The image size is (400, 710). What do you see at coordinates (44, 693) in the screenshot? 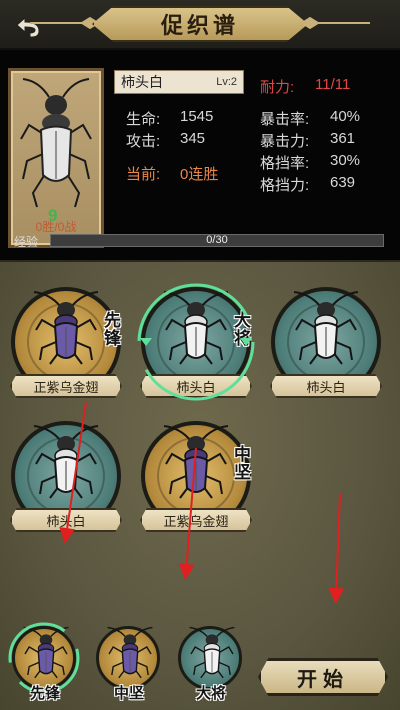
I see `lineup-role-label: 先锋` at bounding box center [44, 693].